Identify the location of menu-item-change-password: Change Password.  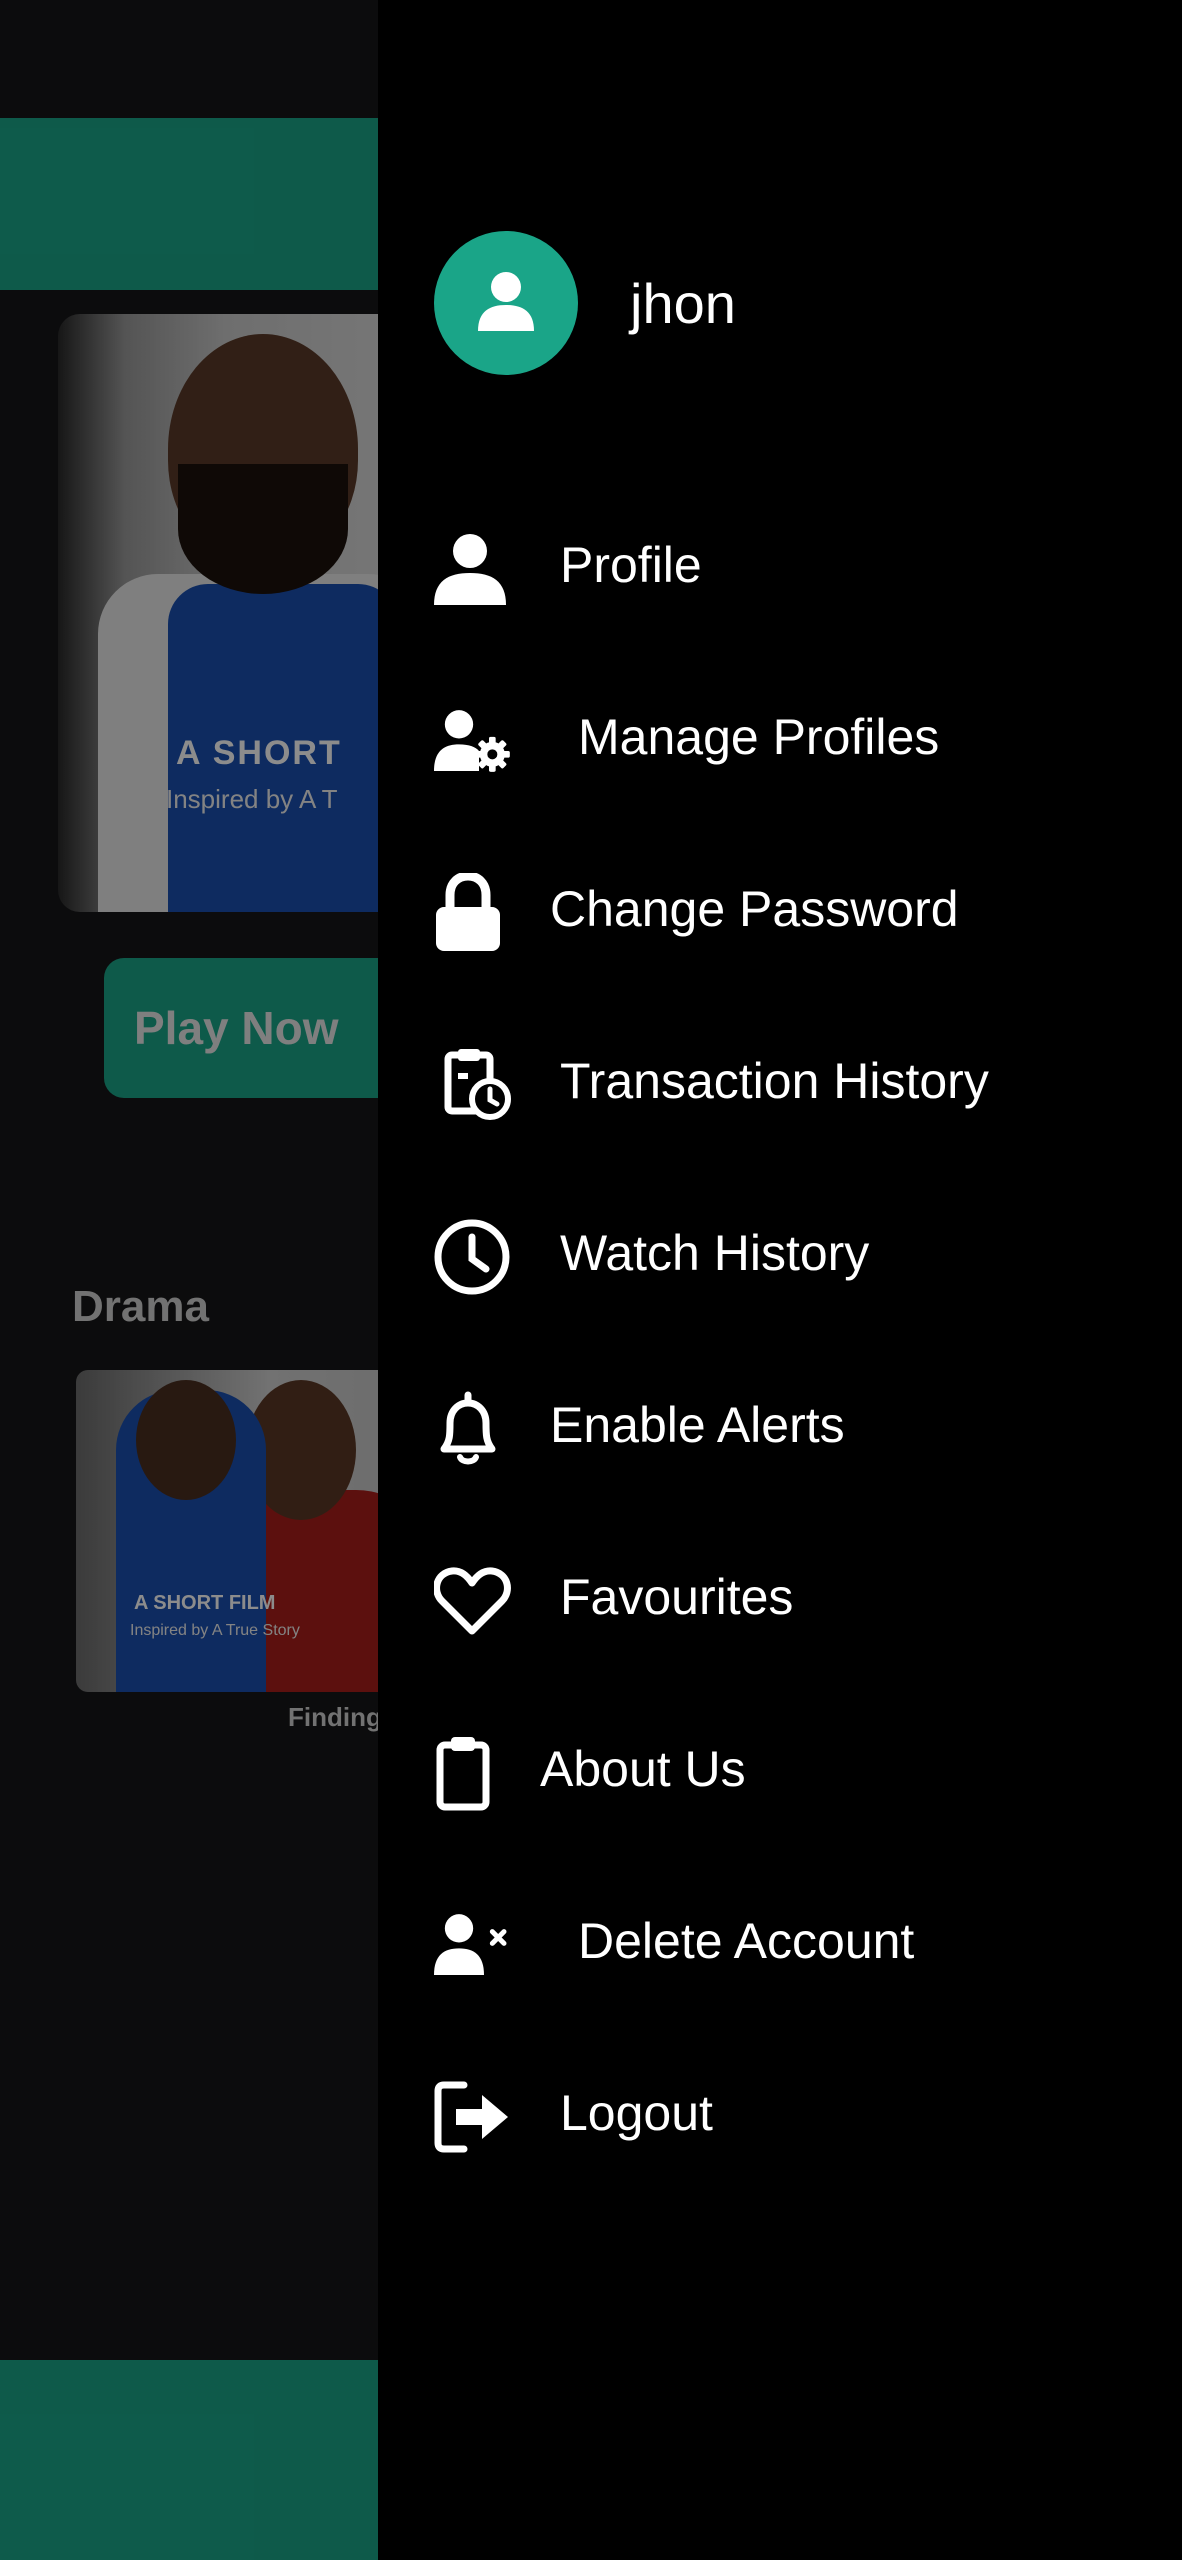
(780, 907).